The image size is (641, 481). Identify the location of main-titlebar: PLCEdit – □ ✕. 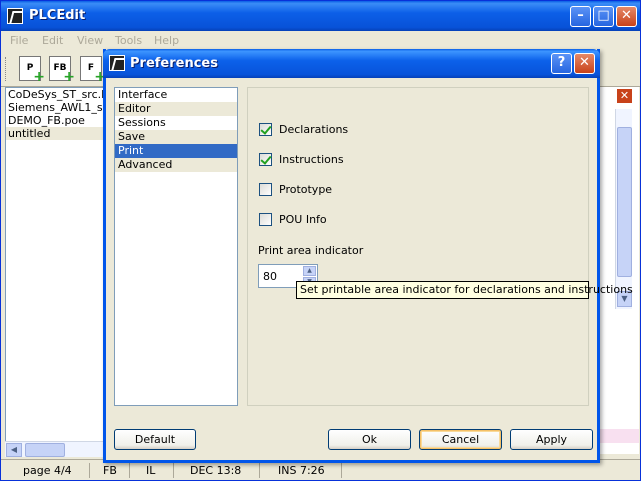
(320, 16).